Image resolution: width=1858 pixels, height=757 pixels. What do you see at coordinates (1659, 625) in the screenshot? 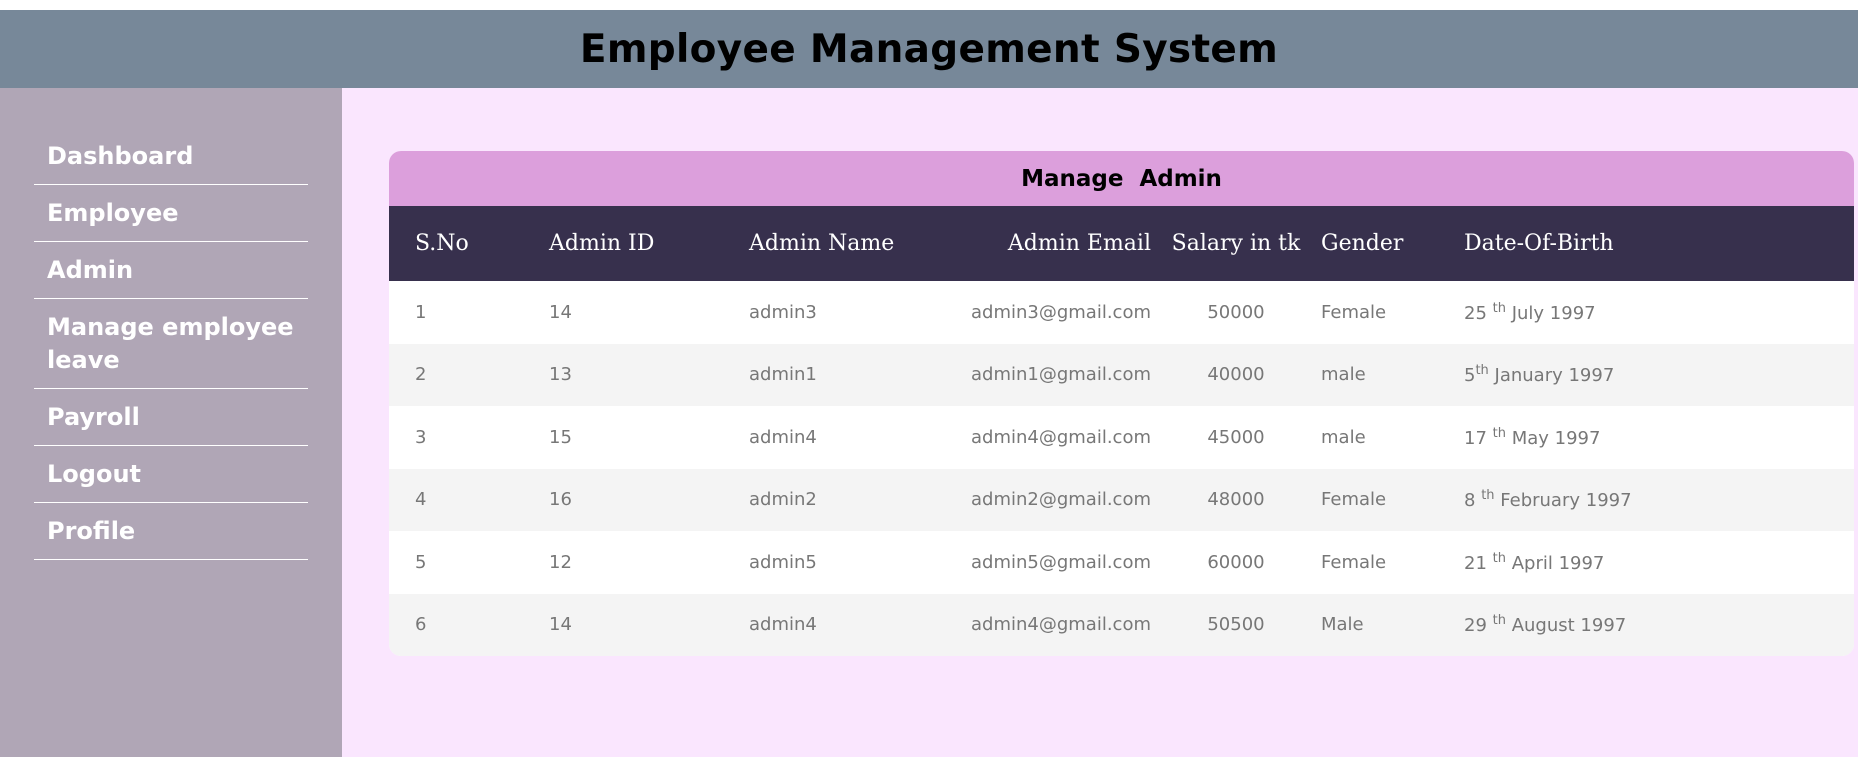
I see `cell-dob: 29 th August 1997` at bounding box center [1659, 625].